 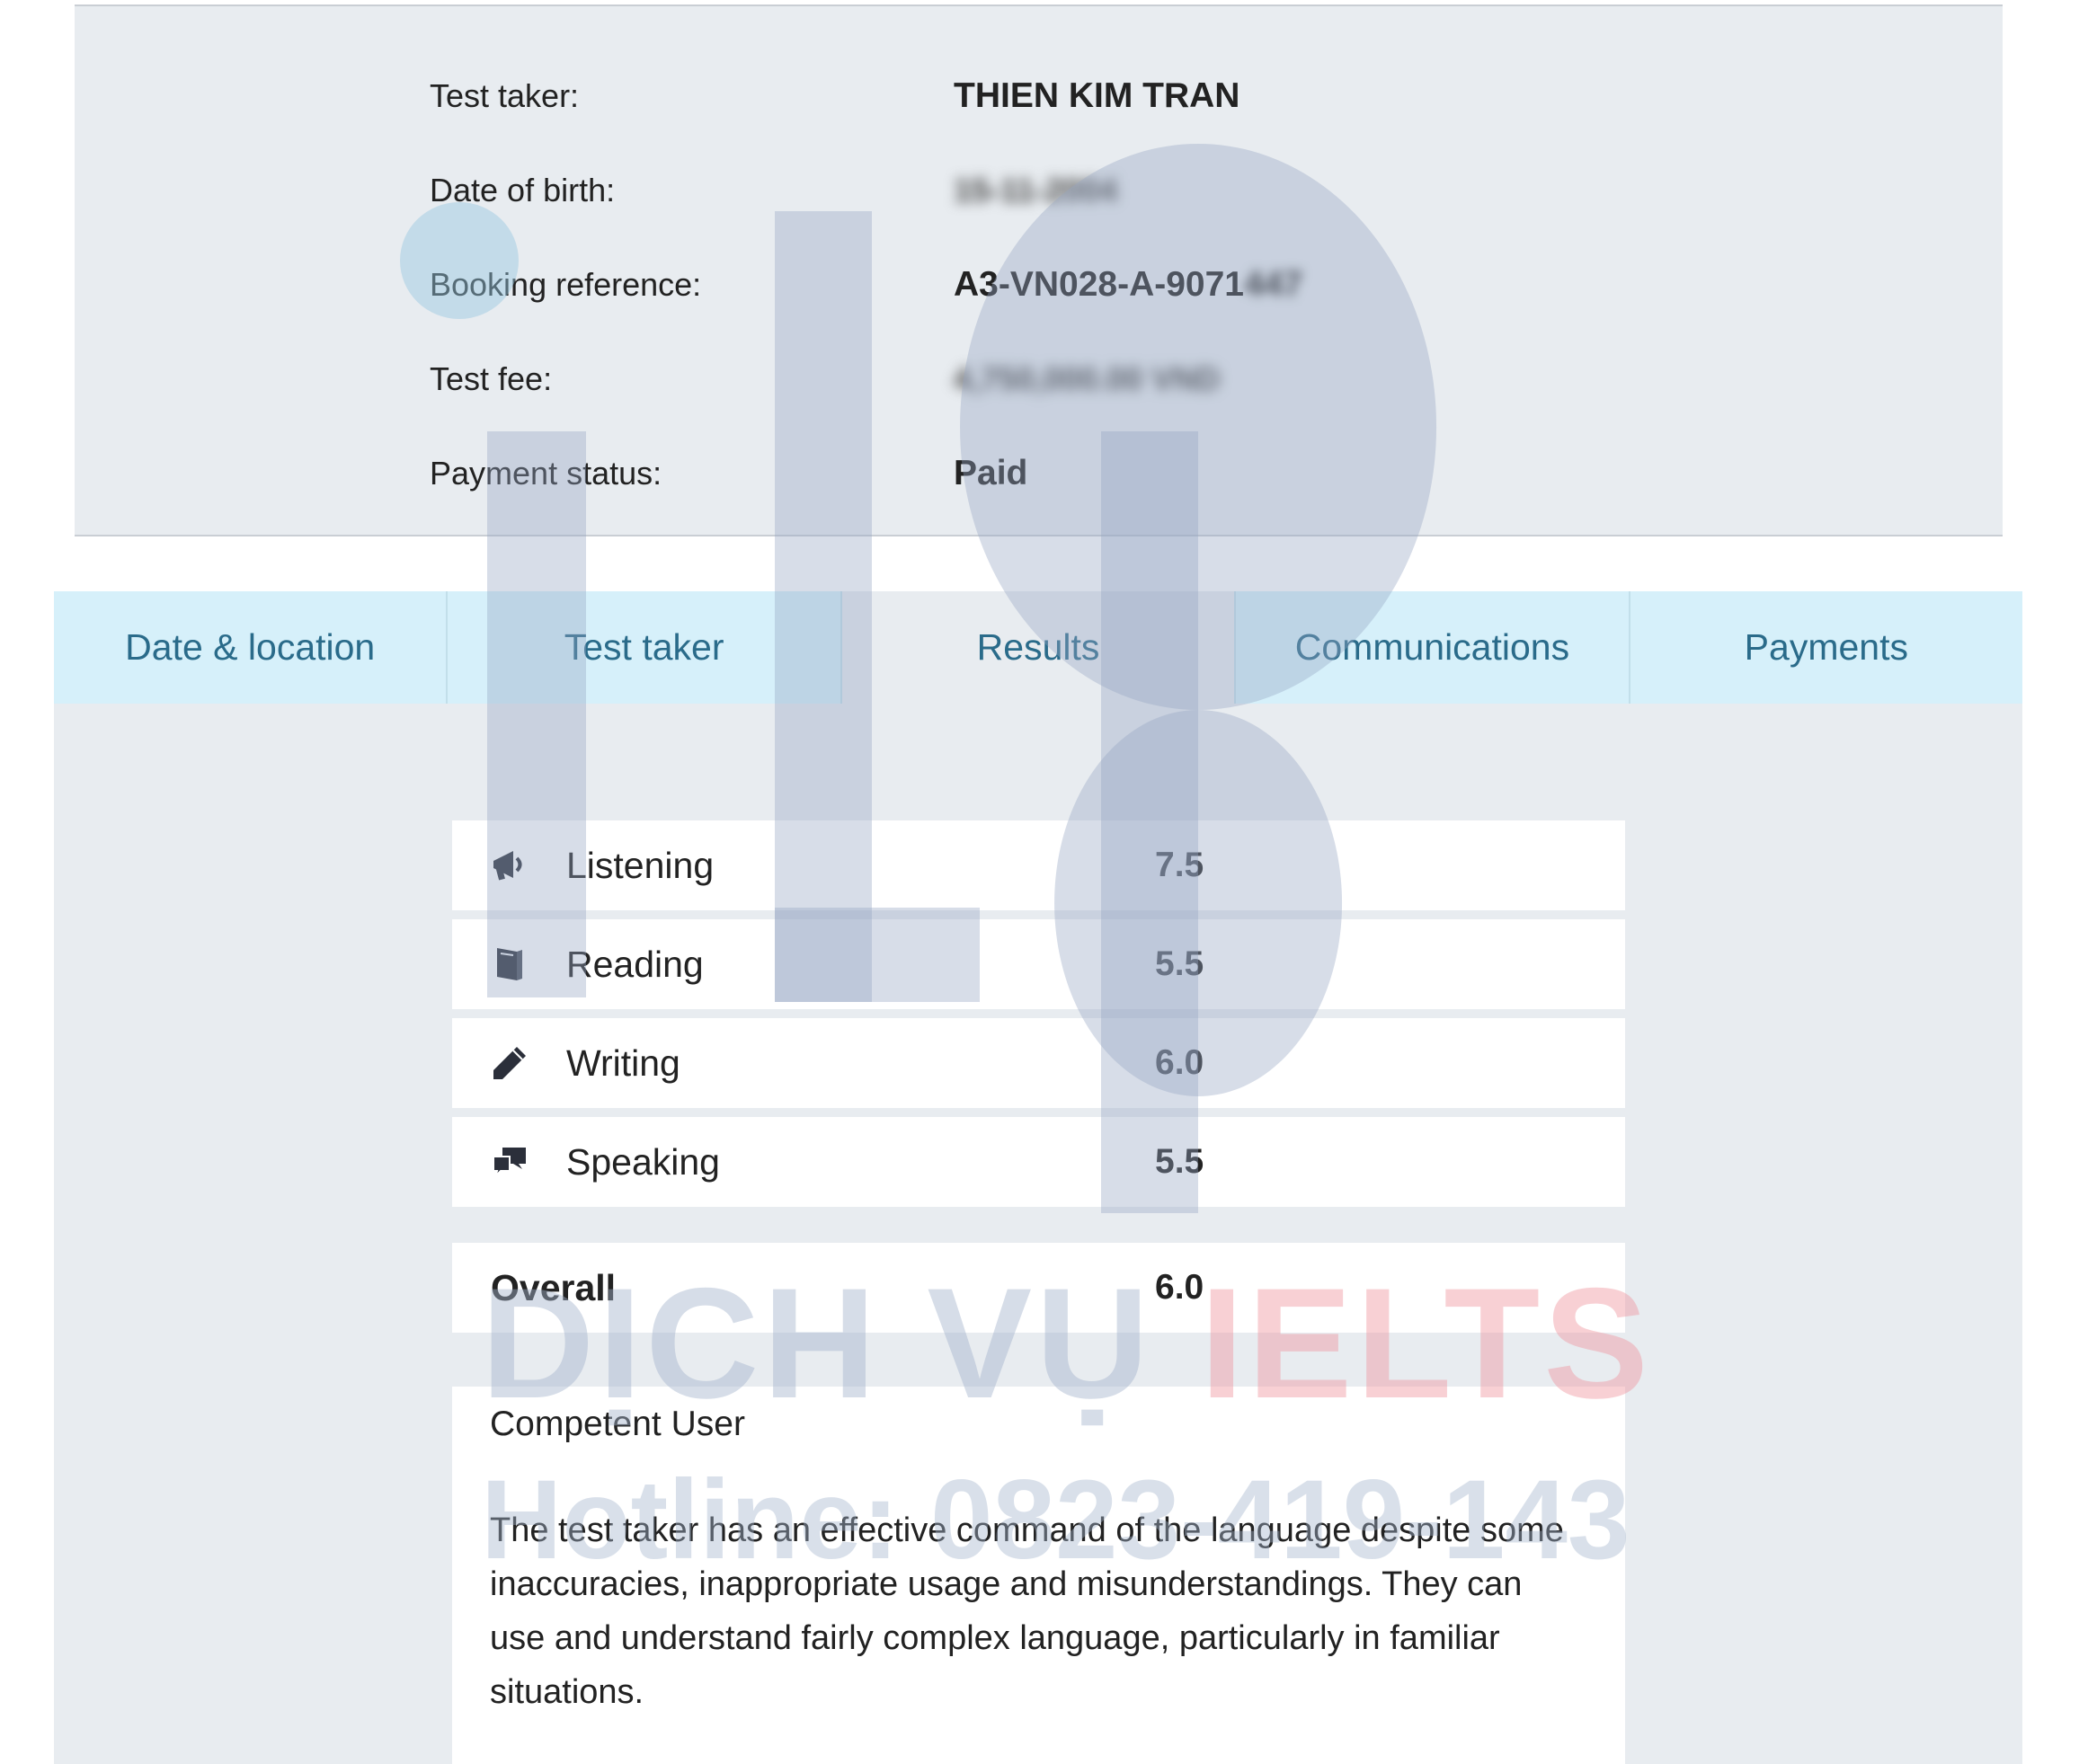 What do you see at coordinates (1433, 647) in the screenshot?
I see `tab-communications: Communications` at bounding box center [1433, 647].